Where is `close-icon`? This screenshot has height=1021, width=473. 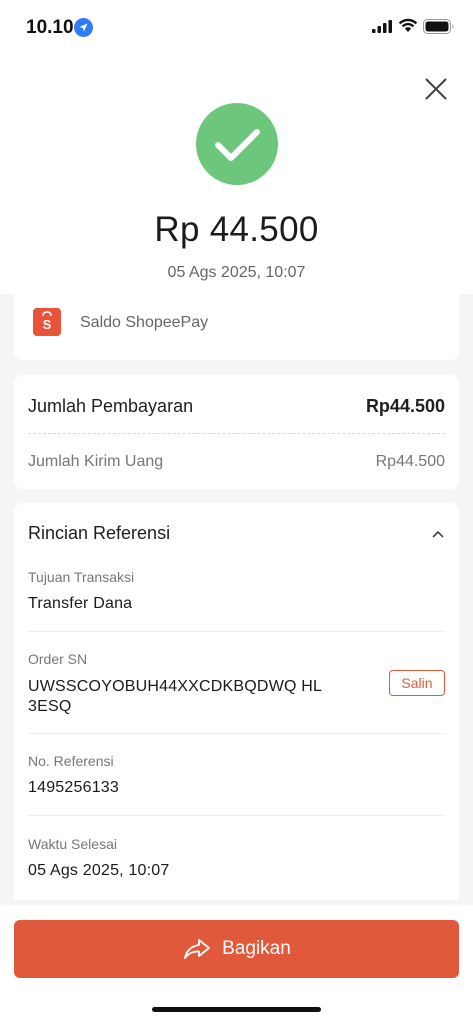
close-icon is located at coordinates (436, 89).